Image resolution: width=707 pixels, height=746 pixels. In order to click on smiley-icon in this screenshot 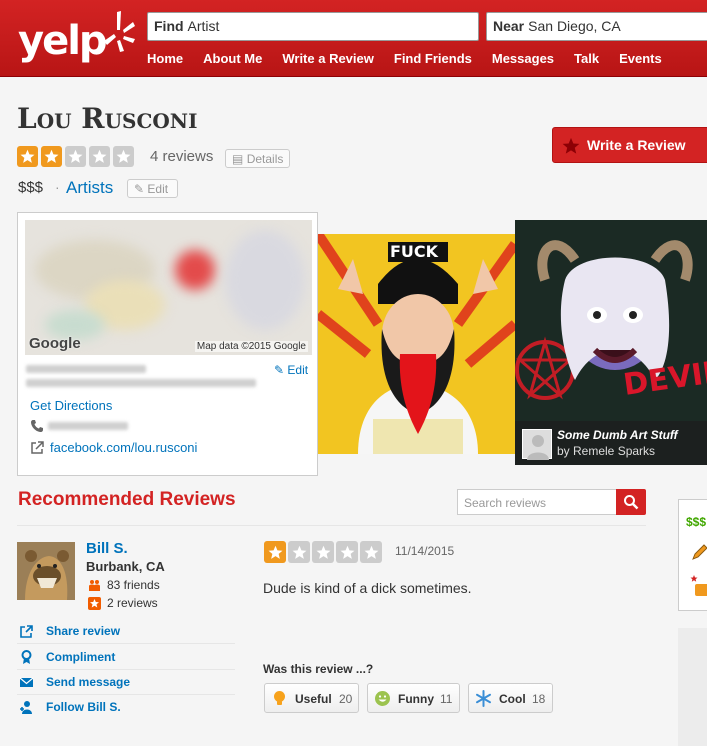, I will do `click(382, 698)`.